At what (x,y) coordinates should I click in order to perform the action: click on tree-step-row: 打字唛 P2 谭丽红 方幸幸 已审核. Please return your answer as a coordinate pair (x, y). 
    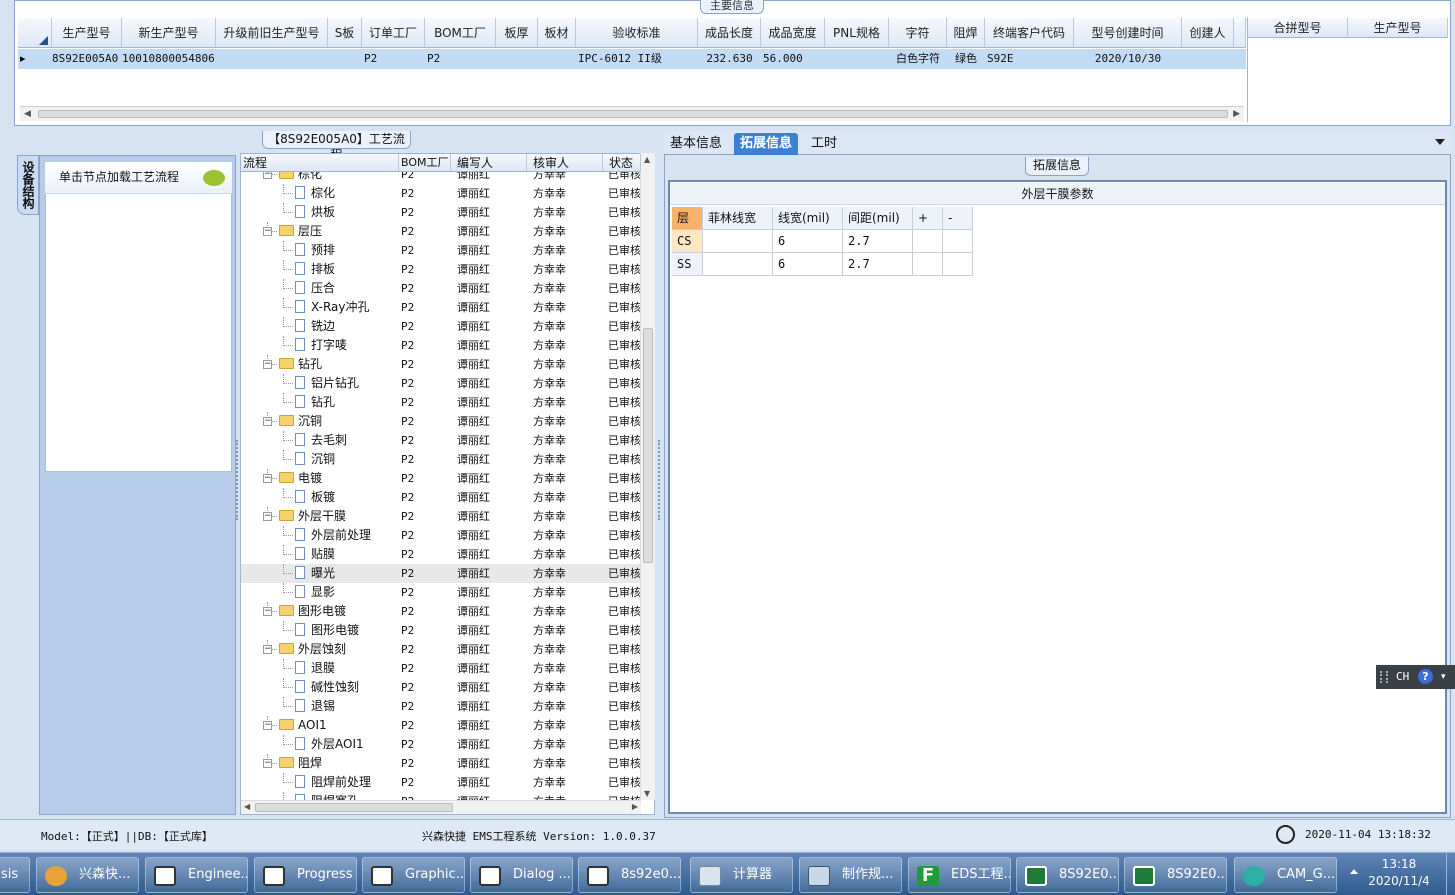
    Looking at the image, I should click on (441, 345).